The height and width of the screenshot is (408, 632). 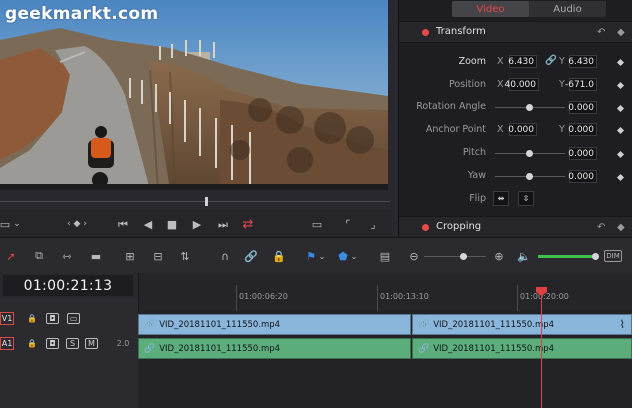 I want to click on snapping-icon: ∩, so click(x=225, y=256).